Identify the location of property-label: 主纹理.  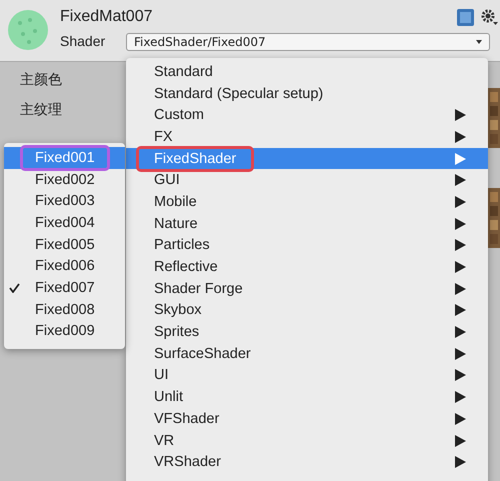
(41, 109).